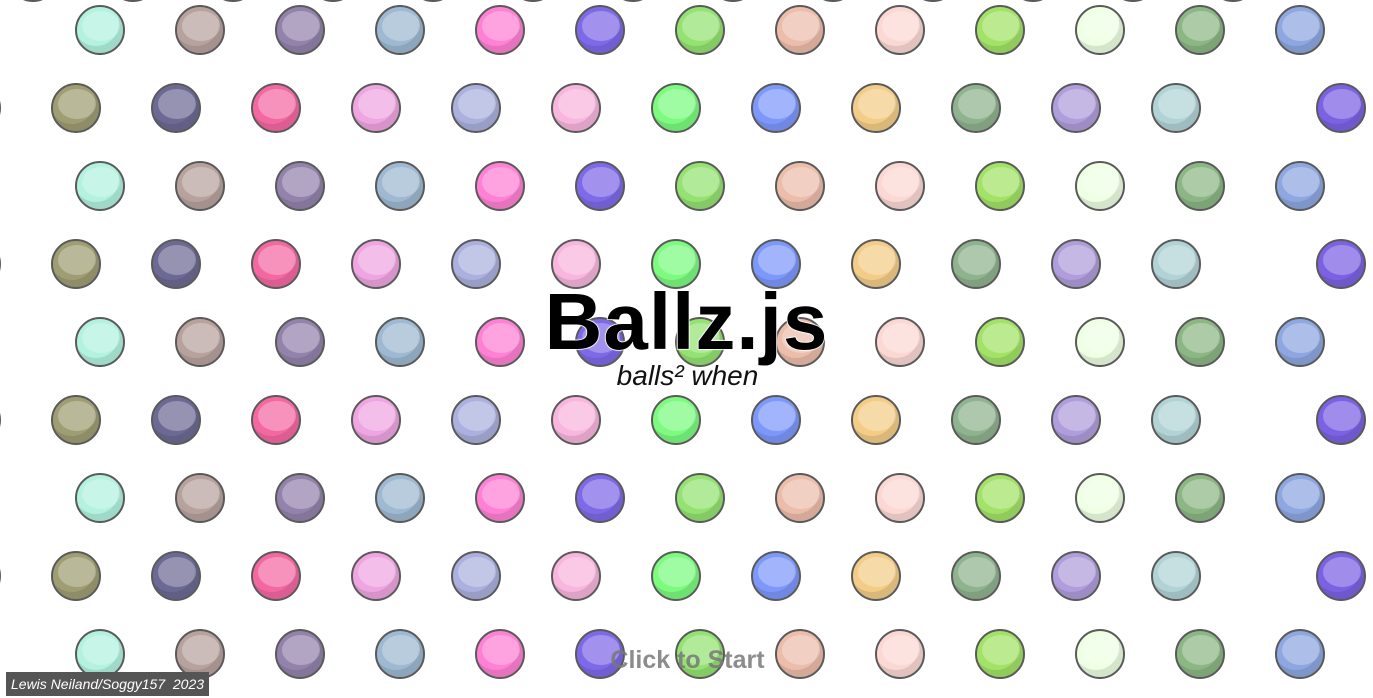 This screenshot has height=698, width=1373. What do you see at coordinates (108, 684) in the screenshot?
I see `author-credit: Lewis Neiland/Soggy157 2023` at bounding box center [108, 684].